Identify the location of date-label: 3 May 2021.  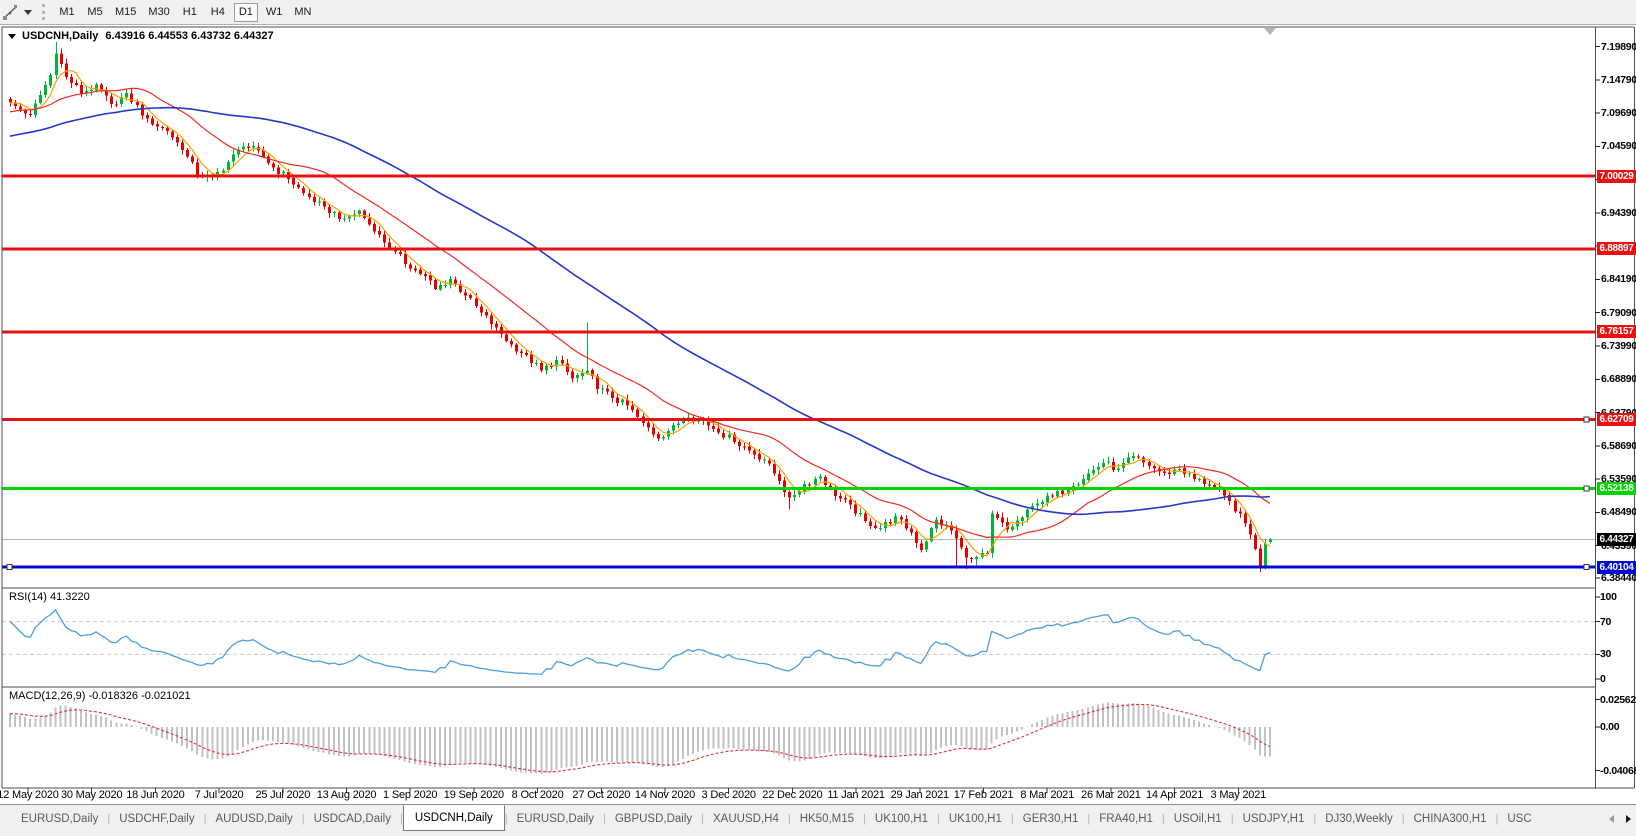
(1238, 795).